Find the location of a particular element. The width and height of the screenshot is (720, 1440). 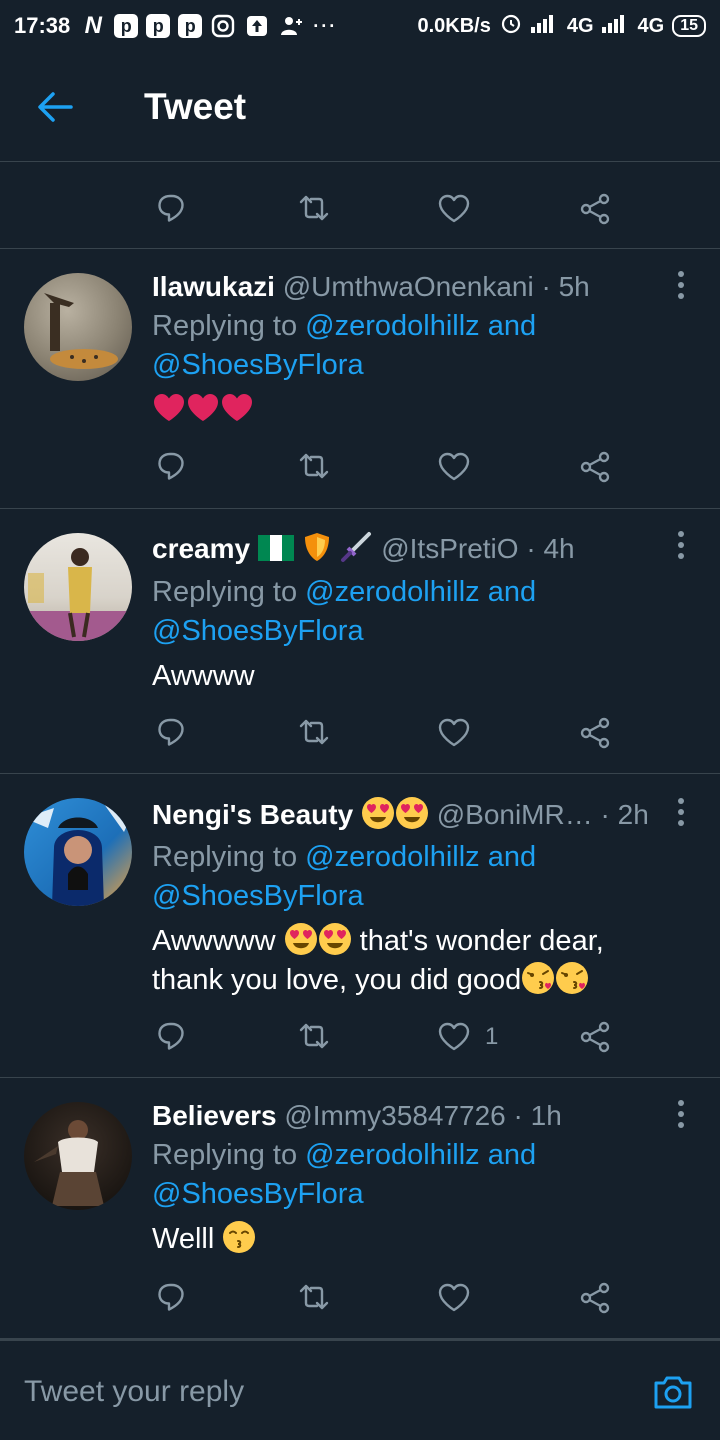

reply-input: Tweet your reply is located at coordinates (134, 1392).